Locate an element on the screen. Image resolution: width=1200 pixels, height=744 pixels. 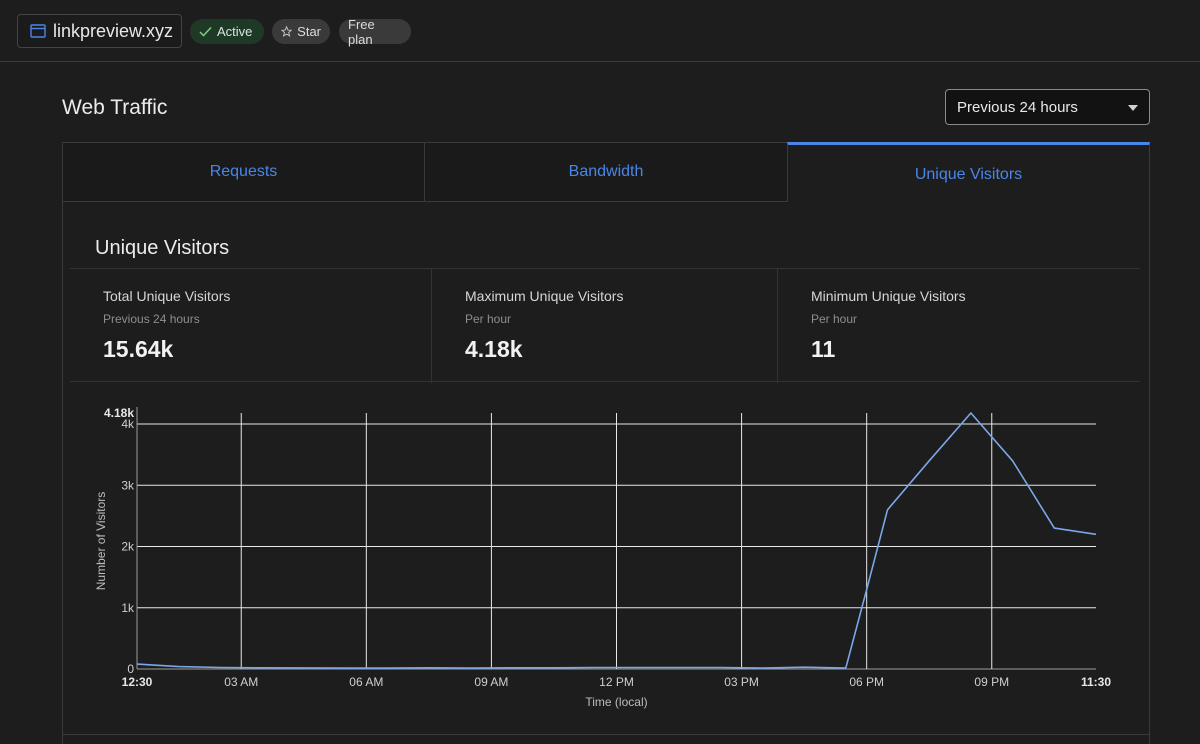
star-icon is located at coordinates (287, 31).